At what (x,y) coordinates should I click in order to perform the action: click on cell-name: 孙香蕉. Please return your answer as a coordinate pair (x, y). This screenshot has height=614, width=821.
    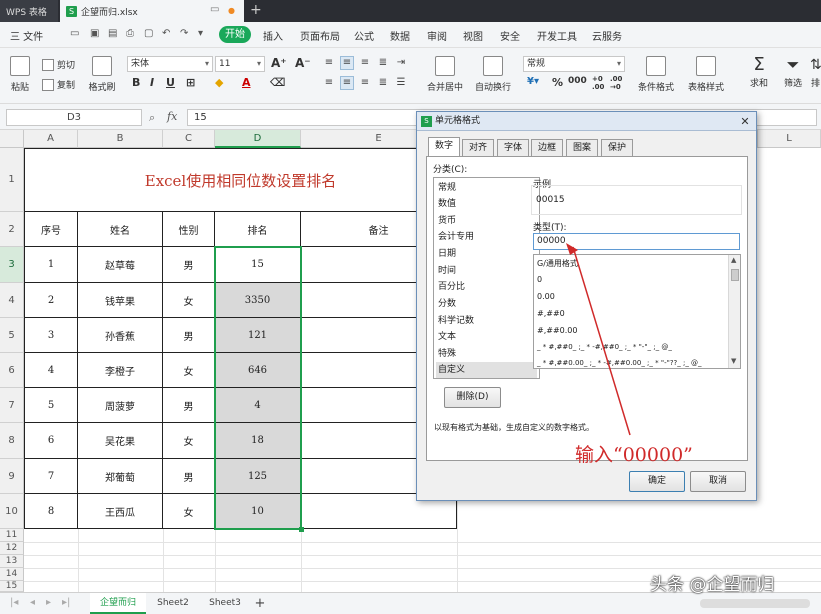
    Looking at the image, I should click on (120, 335).